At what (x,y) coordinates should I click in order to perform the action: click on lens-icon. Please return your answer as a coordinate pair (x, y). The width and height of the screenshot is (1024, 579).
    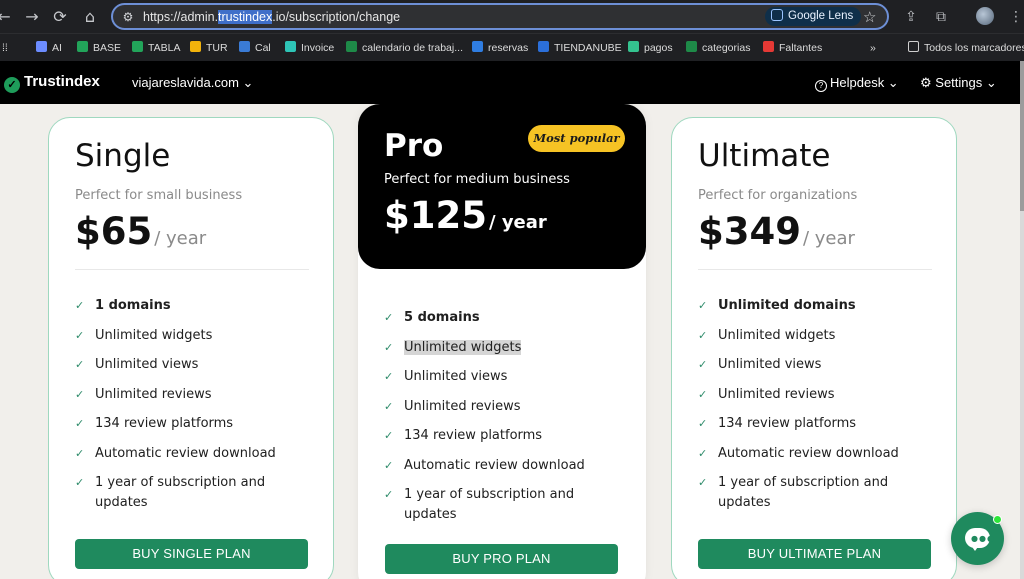
    Looking at the image, I should click on (777, 15).